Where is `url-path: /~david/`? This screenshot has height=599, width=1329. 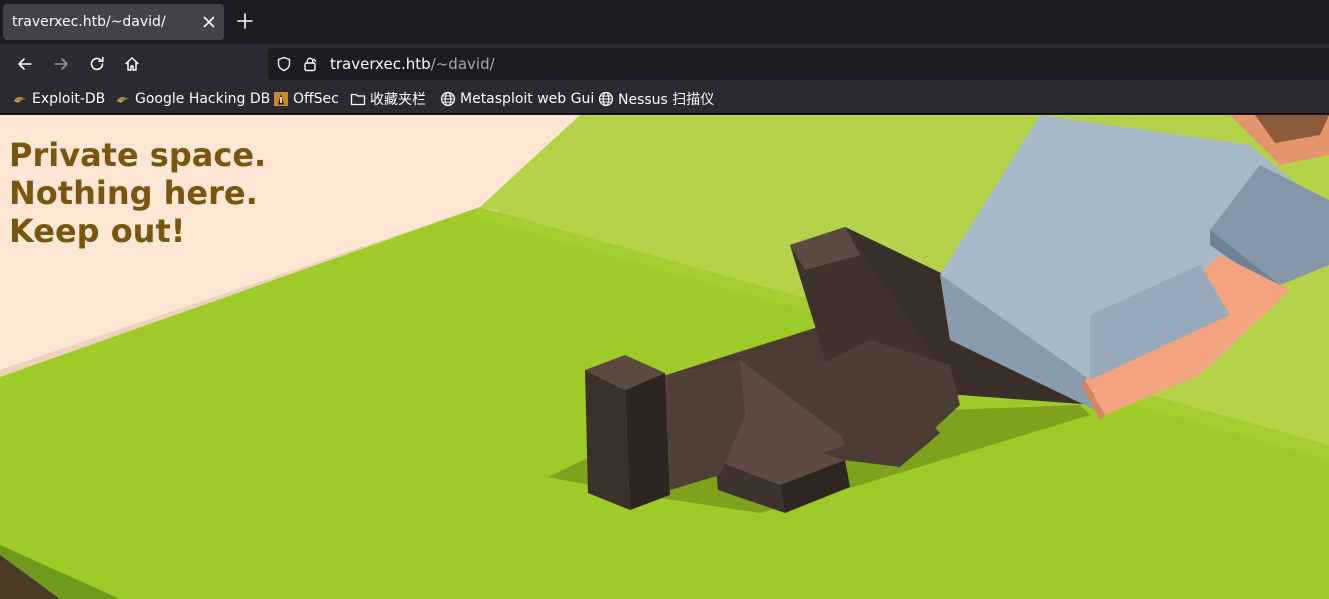
url-path: /~david/ is located at coordinates (462, 64).